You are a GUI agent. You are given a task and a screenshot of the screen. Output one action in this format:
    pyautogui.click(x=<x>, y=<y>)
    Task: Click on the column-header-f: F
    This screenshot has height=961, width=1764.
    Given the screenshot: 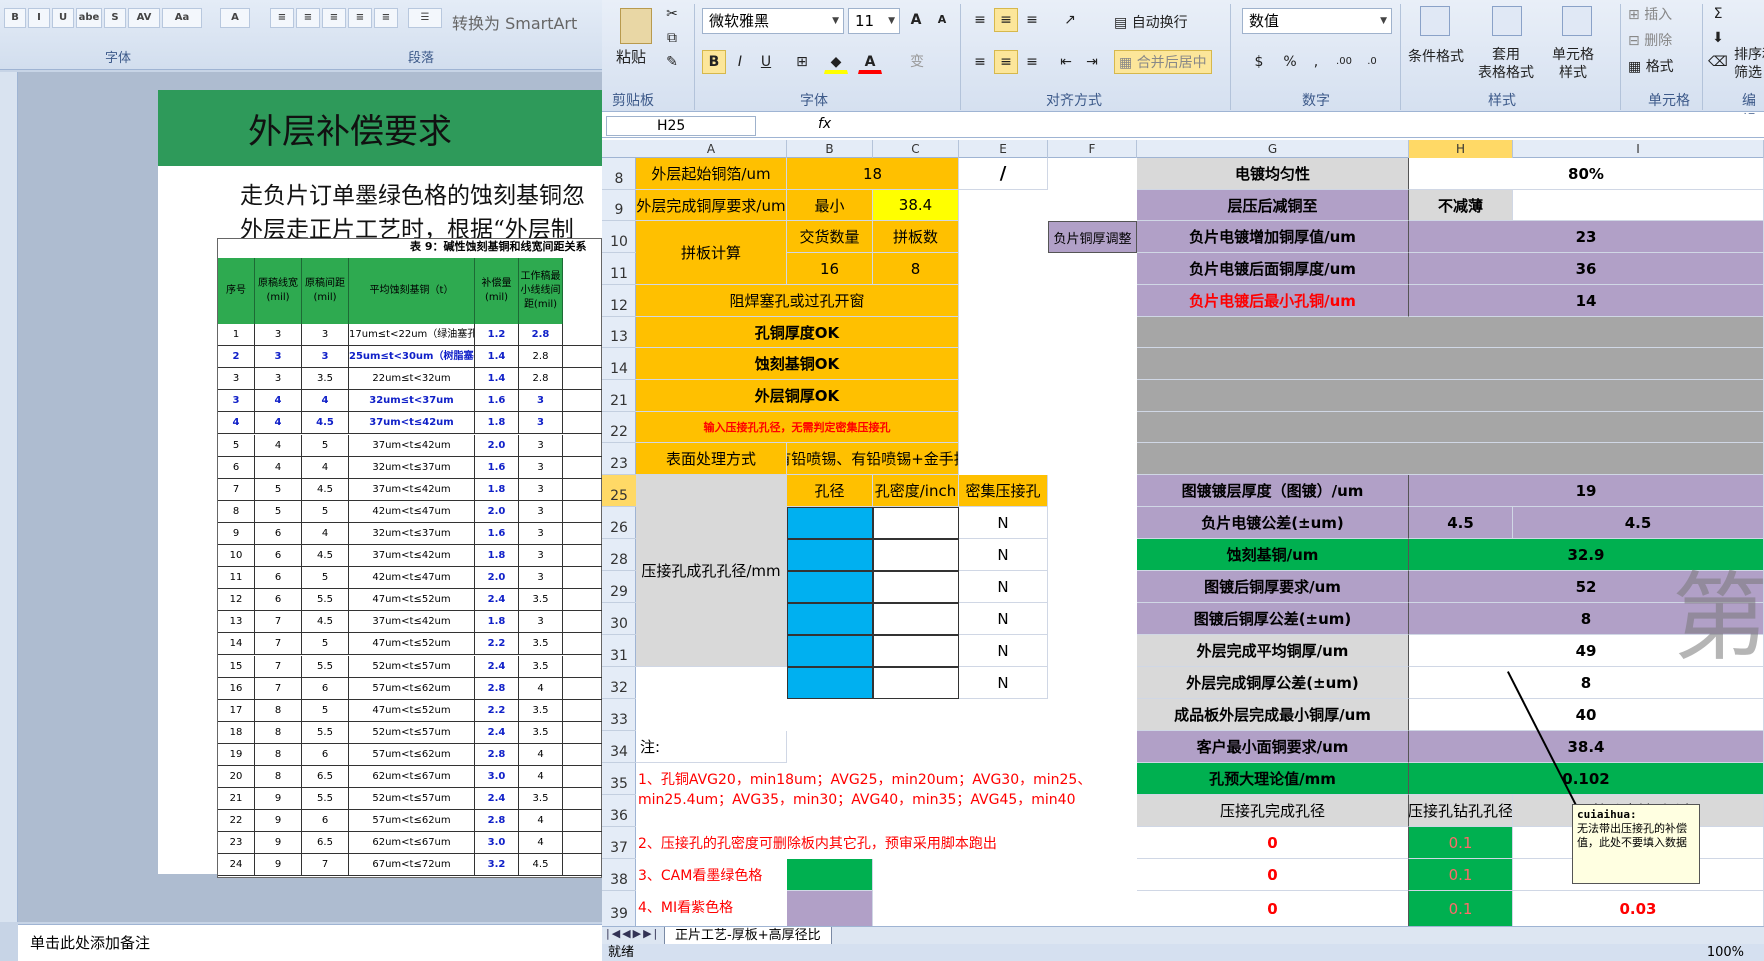 What is the action you would take?
    pyautogui.click(x=1092, y=149)
    